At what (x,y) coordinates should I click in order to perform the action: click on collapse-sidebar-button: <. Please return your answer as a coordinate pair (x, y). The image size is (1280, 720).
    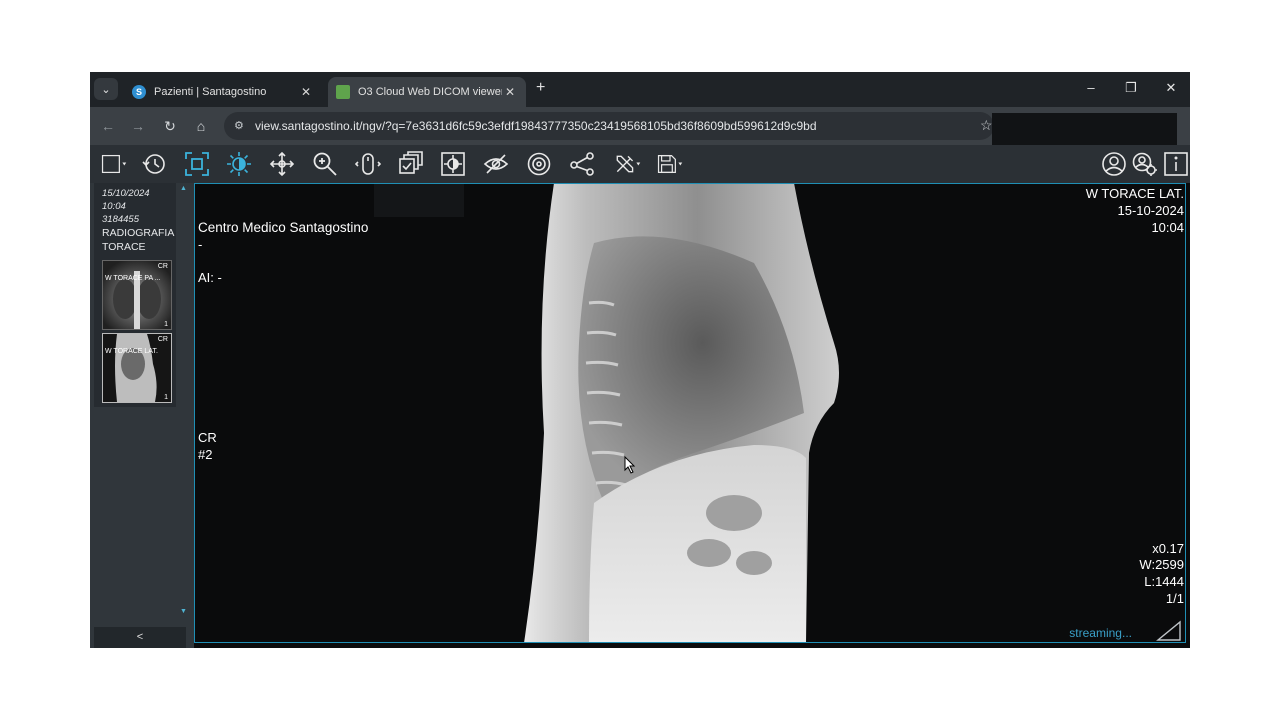
    Looking at the image, I should click on (140, 637).